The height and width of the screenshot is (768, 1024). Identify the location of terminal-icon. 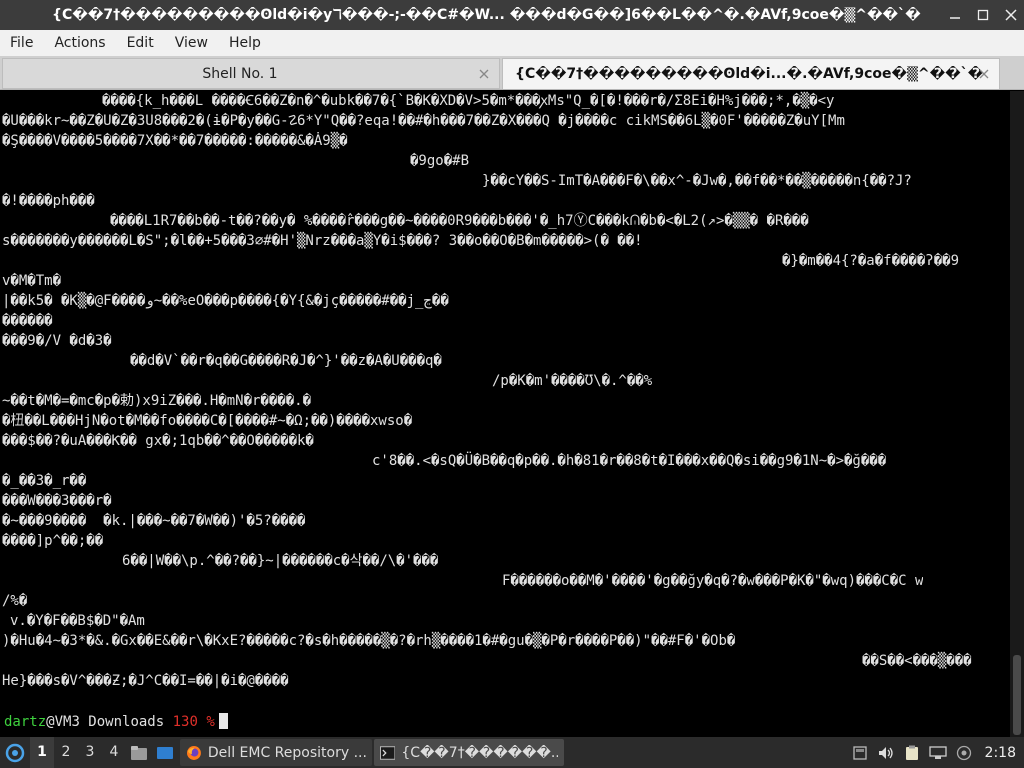
(388, 752).